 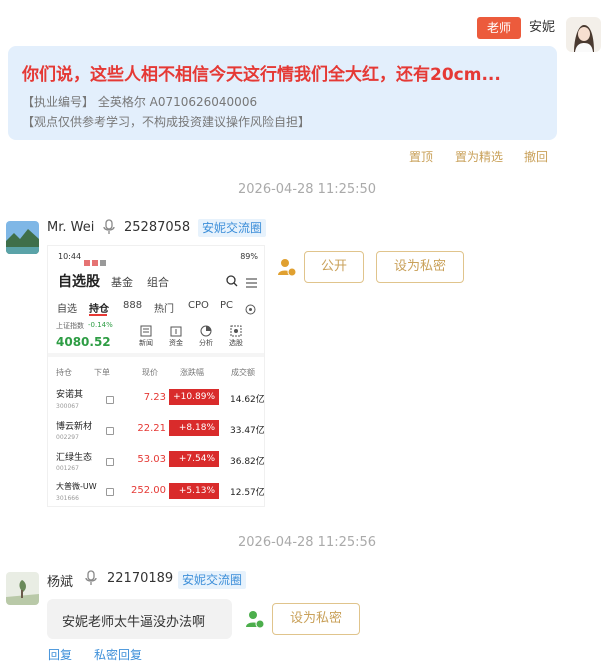 What do you see at coordinates (157, 227) in the screenshot?
I see `user-id: 25287058` at bounding box center [157, 227].